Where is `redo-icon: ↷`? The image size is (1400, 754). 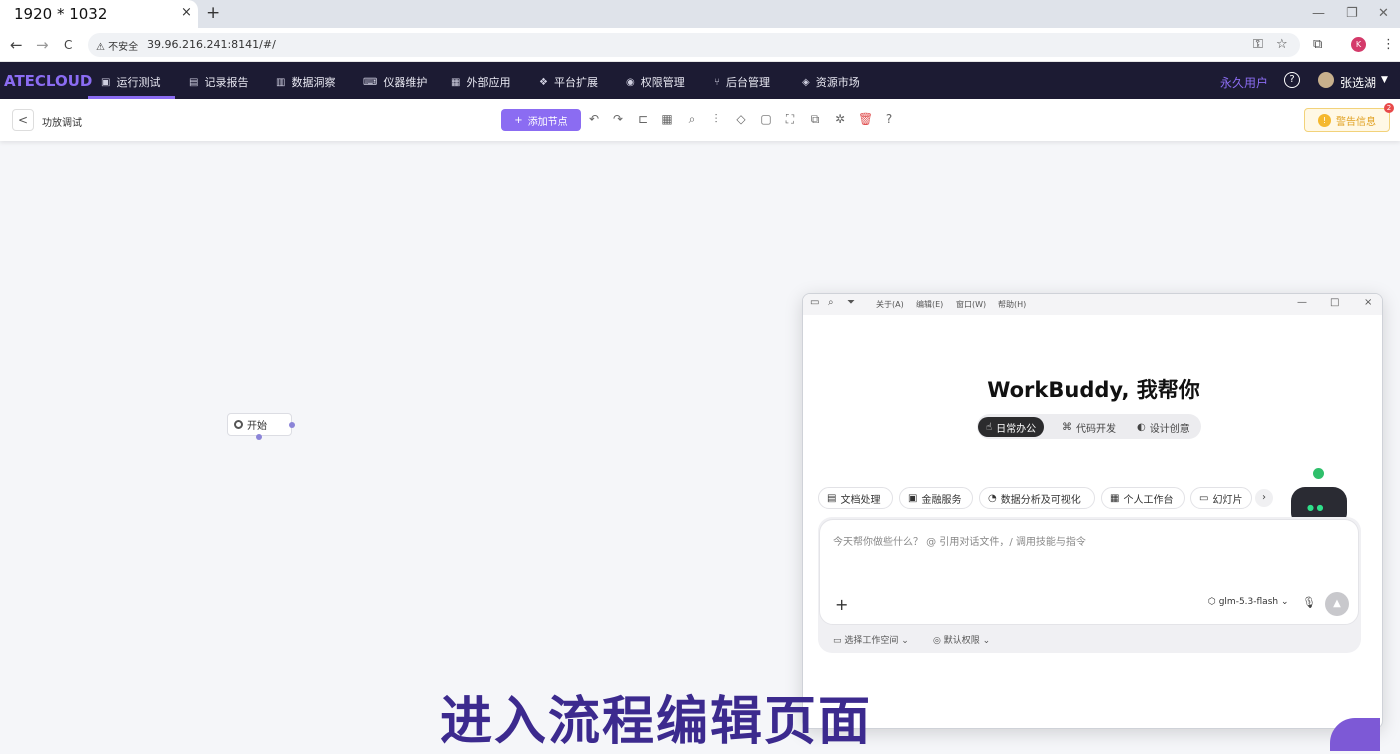
redo-icon: ↷ is located at coordinates (618, 120).